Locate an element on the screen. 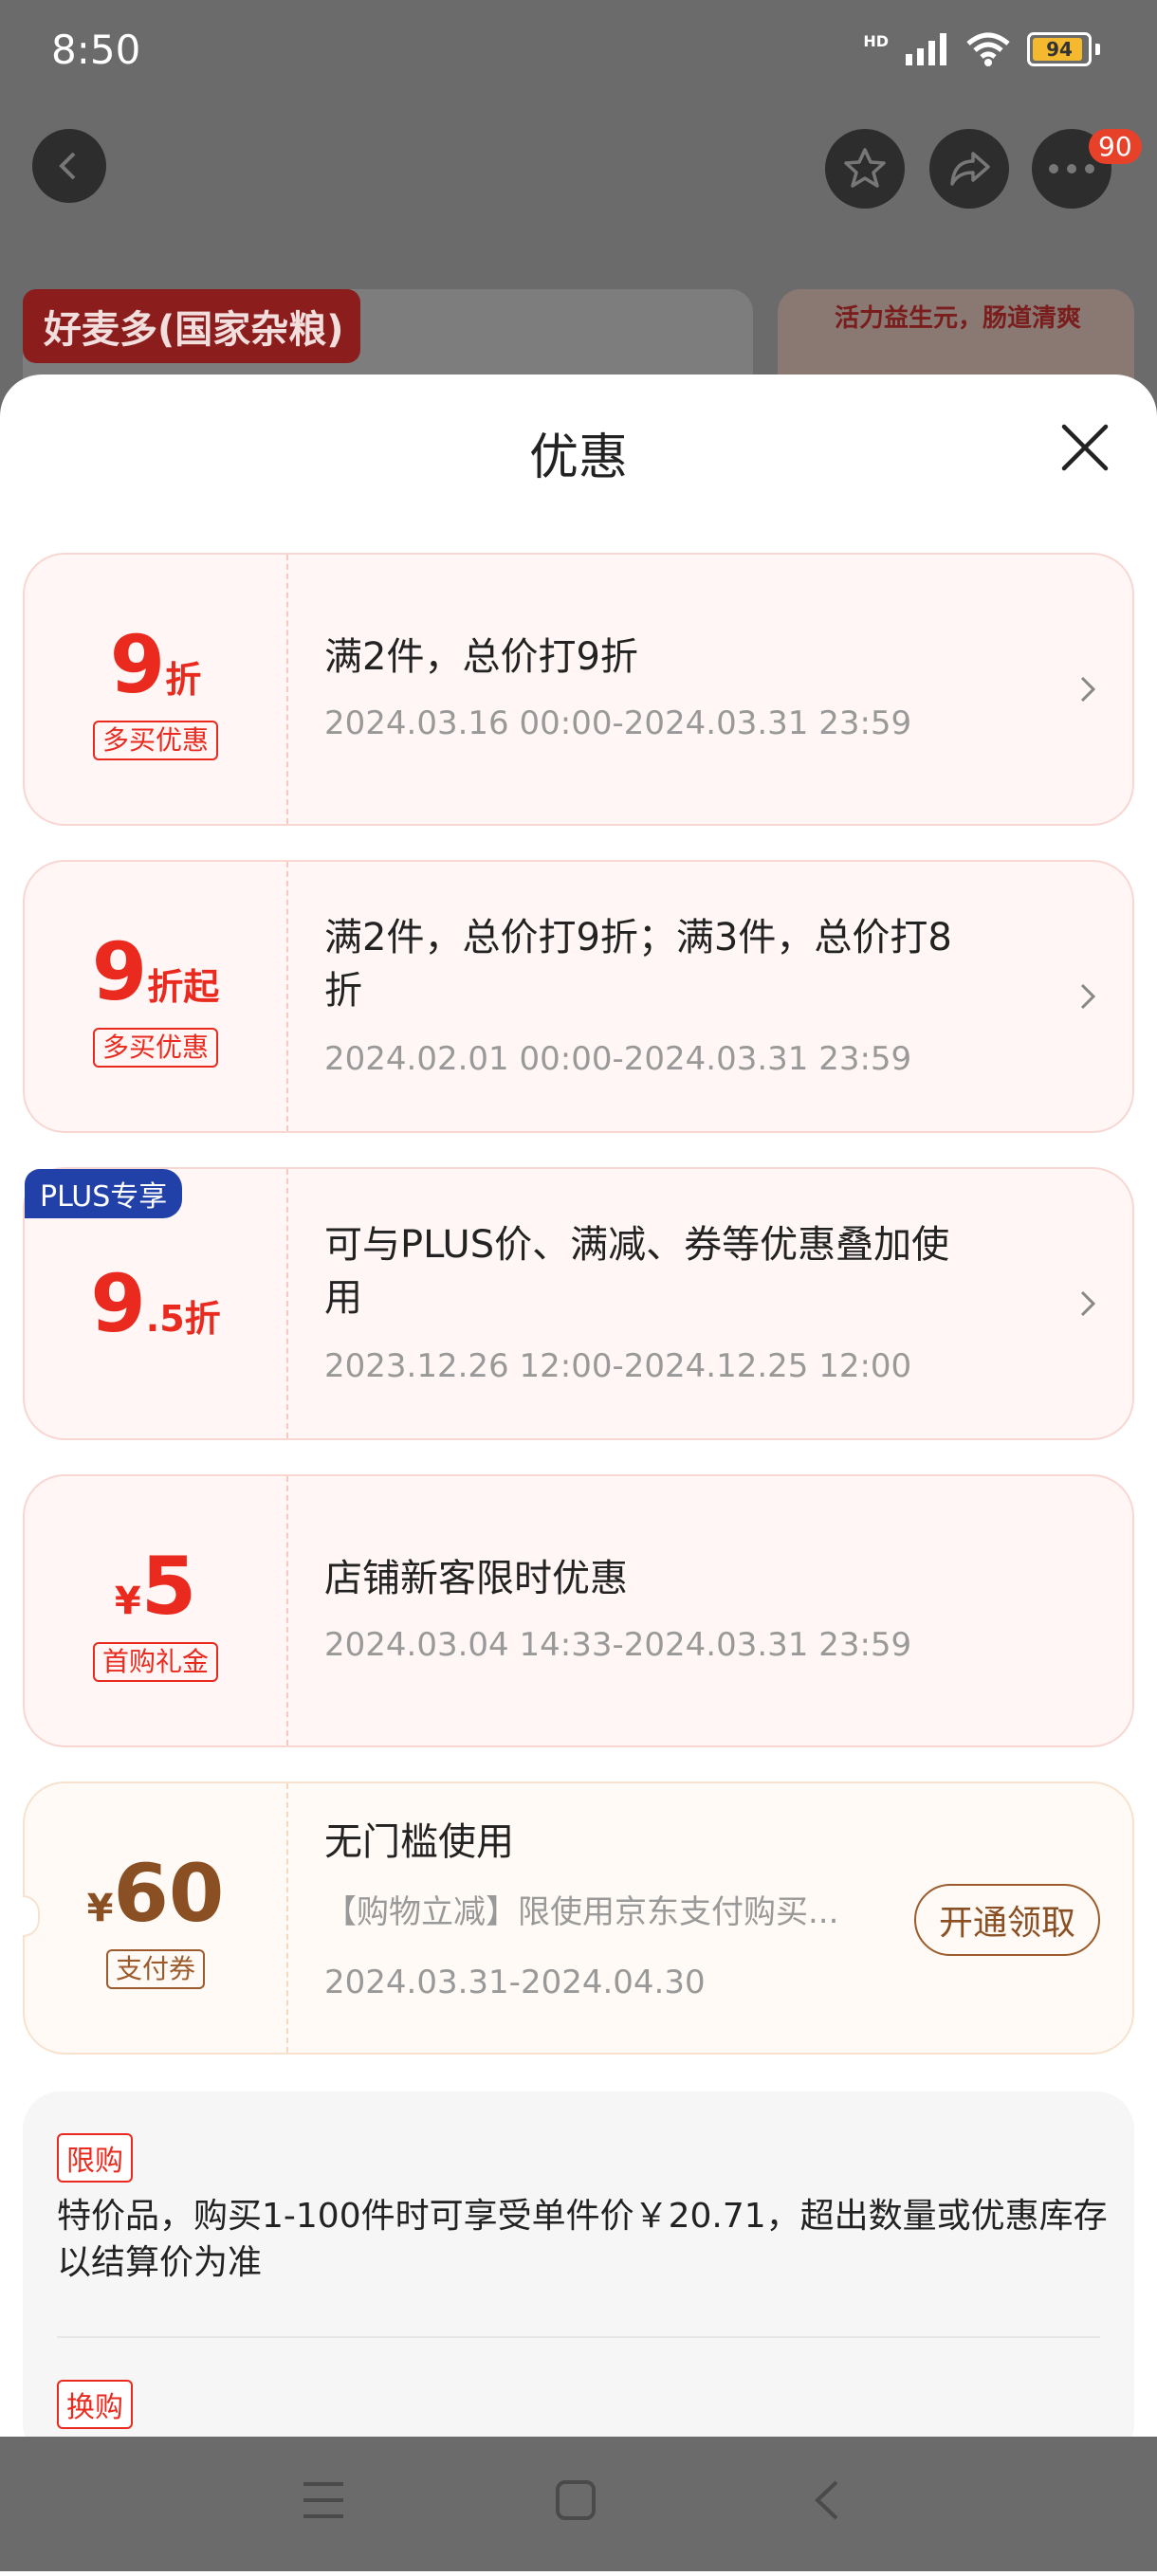 The image size is (1157, 2576). coupon-desc: 满2件，总价打9折 is located at coordinates (481, 657).